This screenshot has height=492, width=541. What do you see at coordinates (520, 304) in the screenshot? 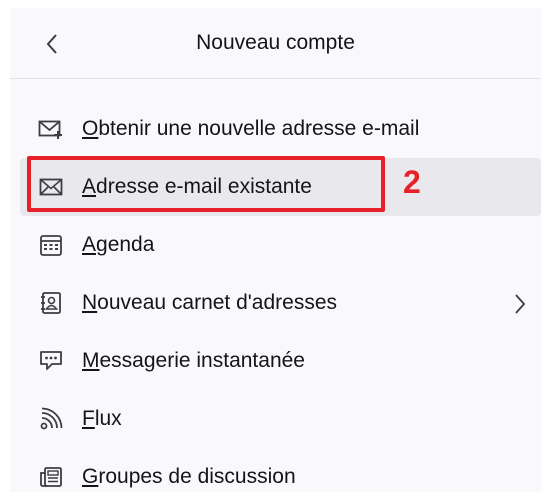
I see `chevron-right-icon` at bounding box center [520, 304].